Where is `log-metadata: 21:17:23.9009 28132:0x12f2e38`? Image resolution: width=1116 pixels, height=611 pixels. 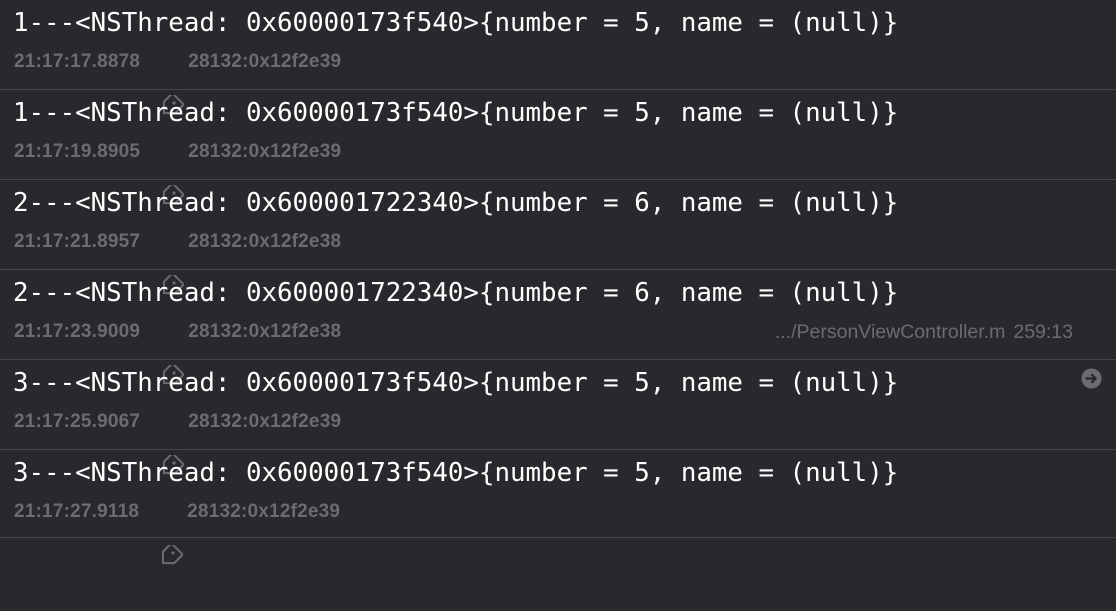 log-metadata: 21:17:23.9009 28132:0x12f2e38 is located at coordinates (178, 352).